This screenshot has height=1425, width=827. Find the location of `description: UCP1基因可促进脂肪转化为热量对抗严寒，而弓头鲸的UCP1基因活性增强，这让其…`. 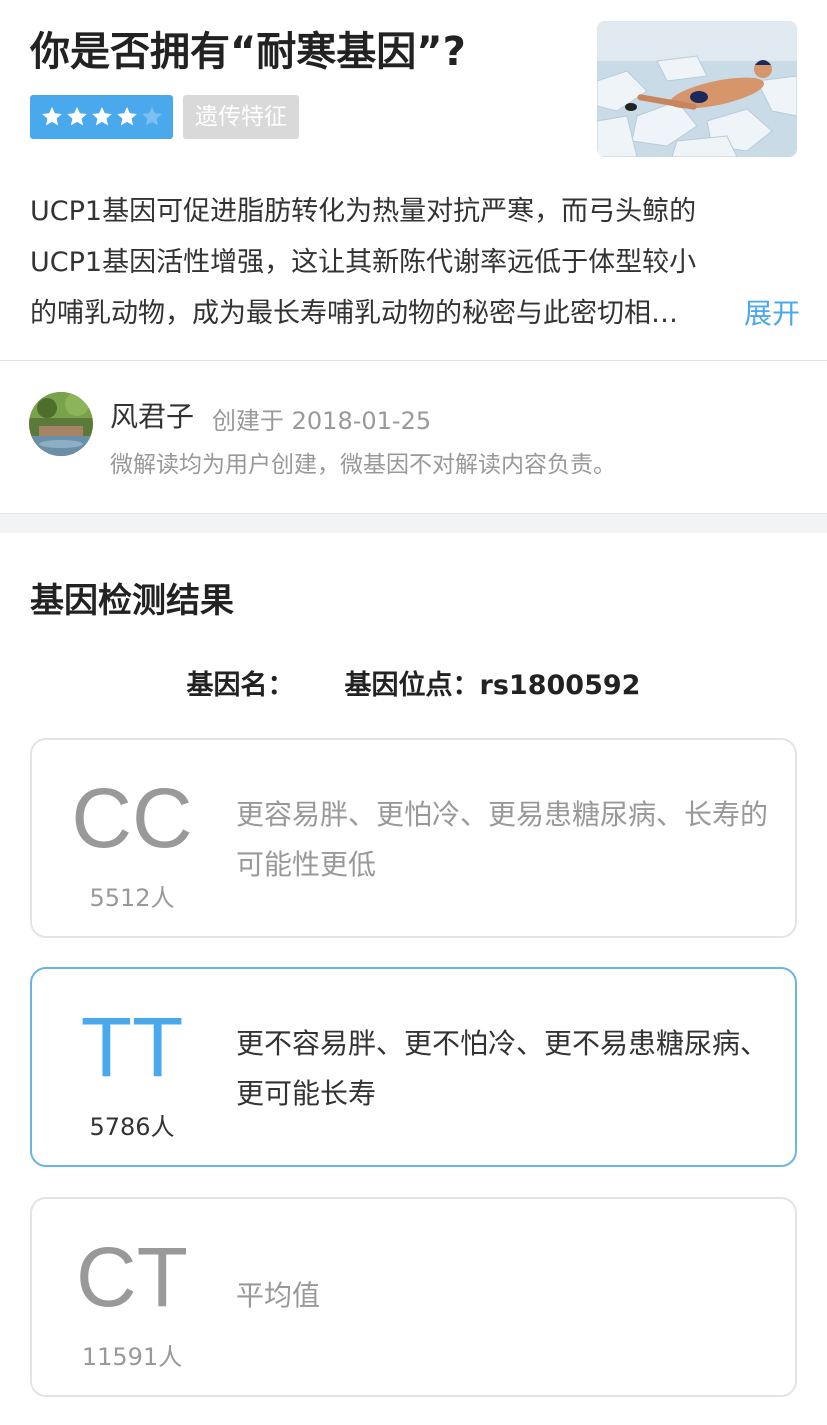

description: UCP1基因可促进脂肪转化为热量对抗严寒，而弓头鲸的UCP1基因活性增强，这让其… is located at coordinates (415, 262).